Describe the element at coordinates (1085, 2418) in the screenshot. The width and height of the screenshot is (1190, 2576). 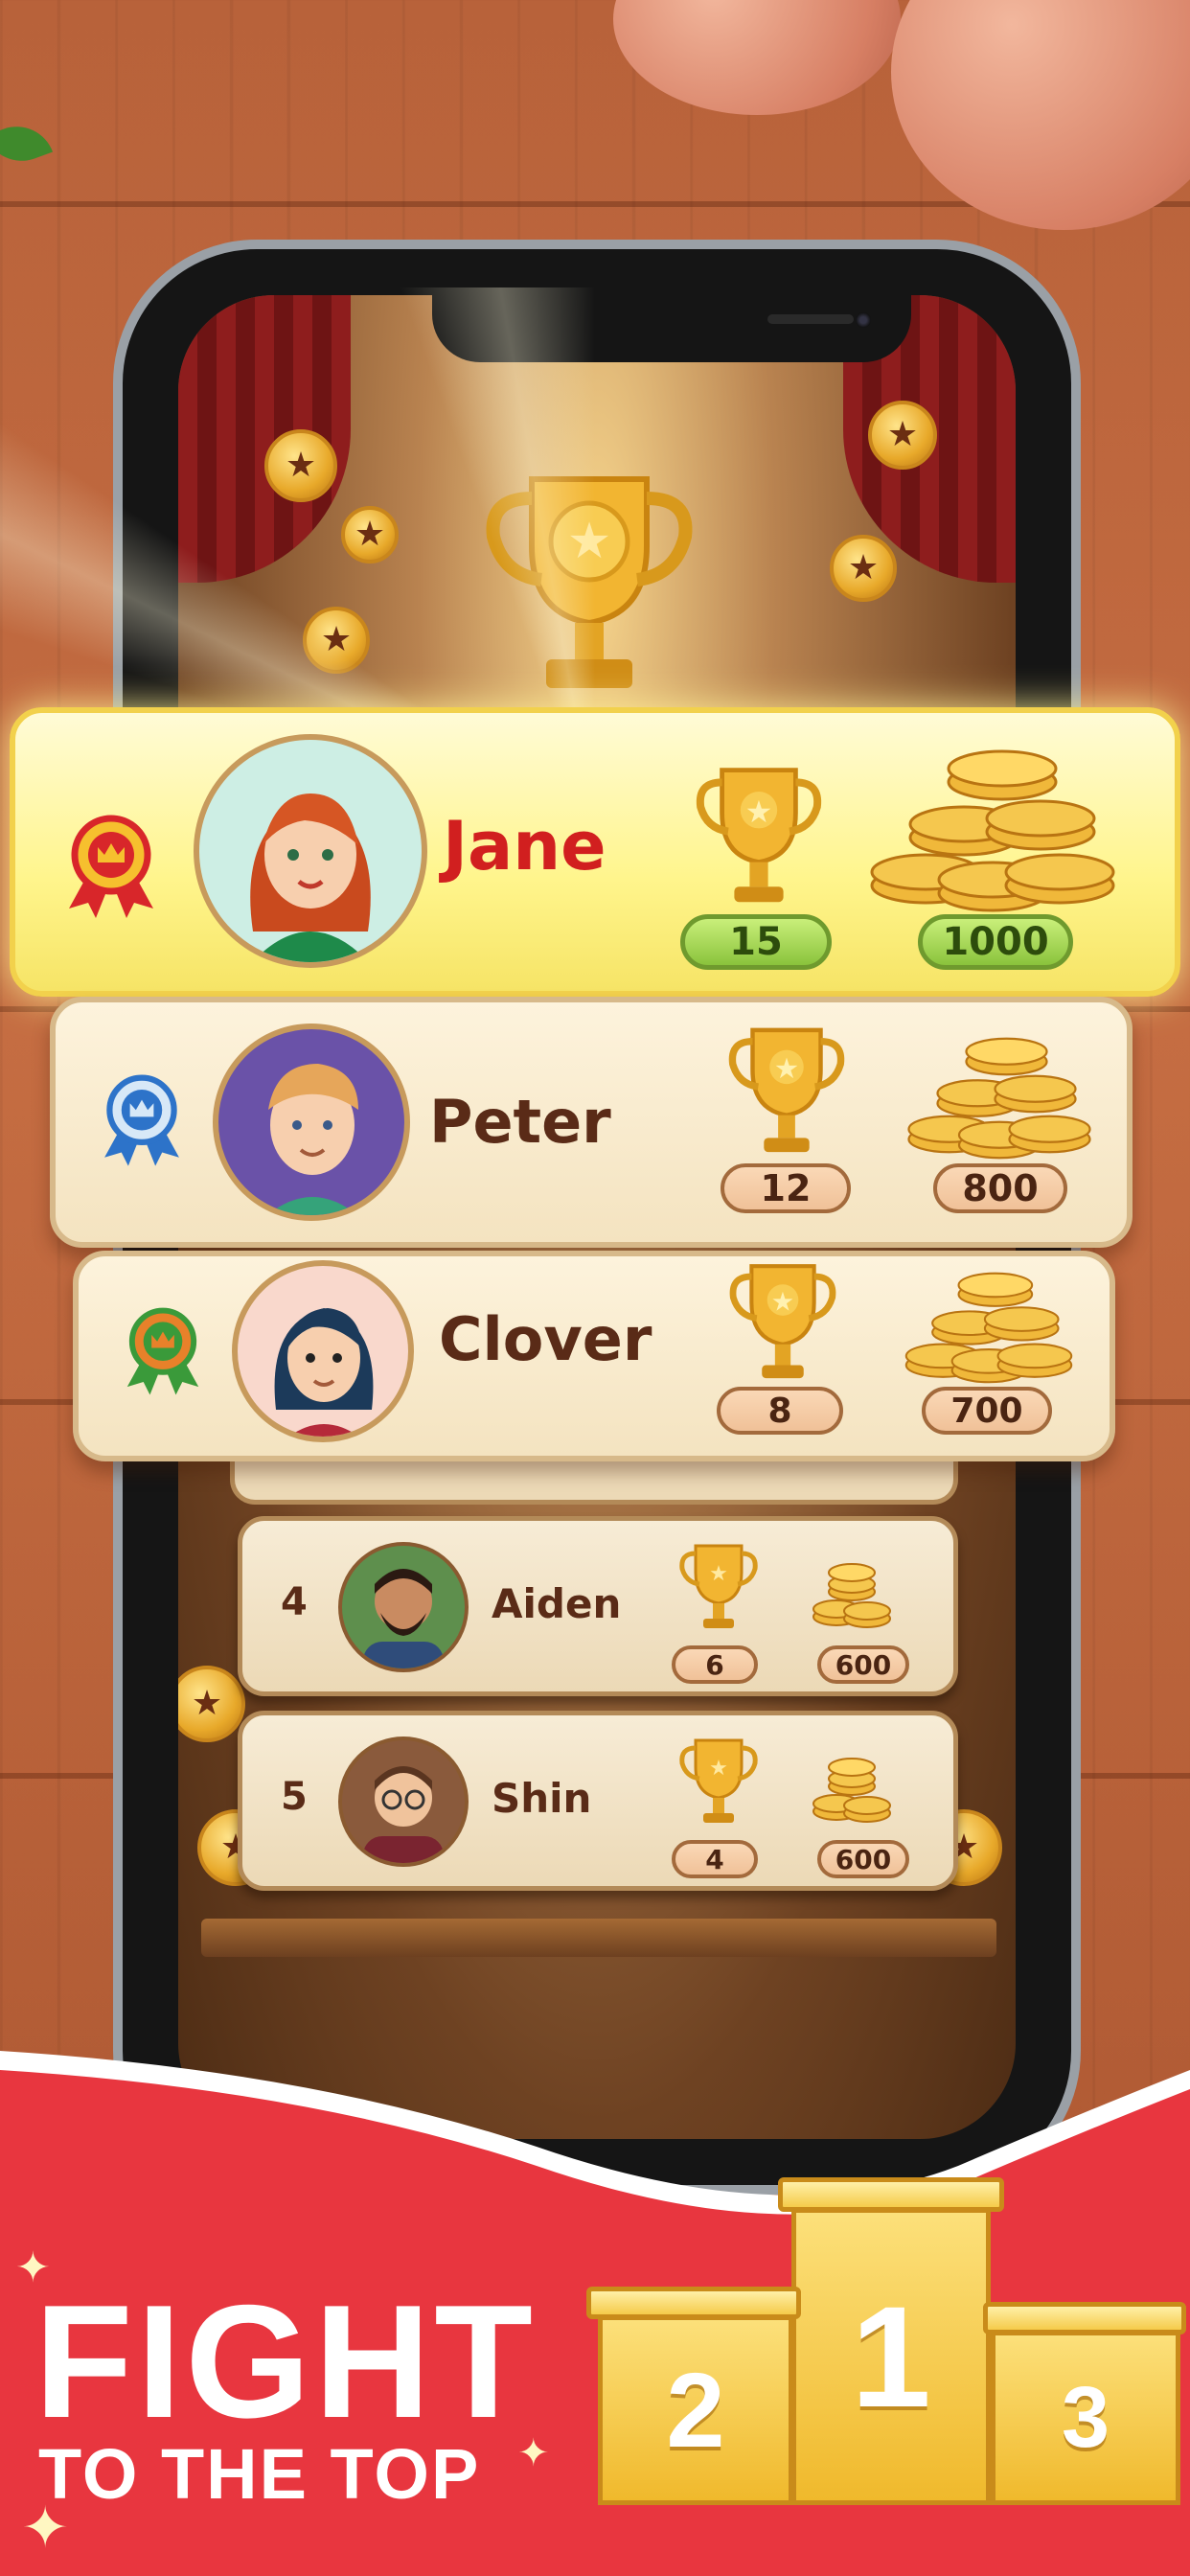
I see `podium-third: 3` at that location.